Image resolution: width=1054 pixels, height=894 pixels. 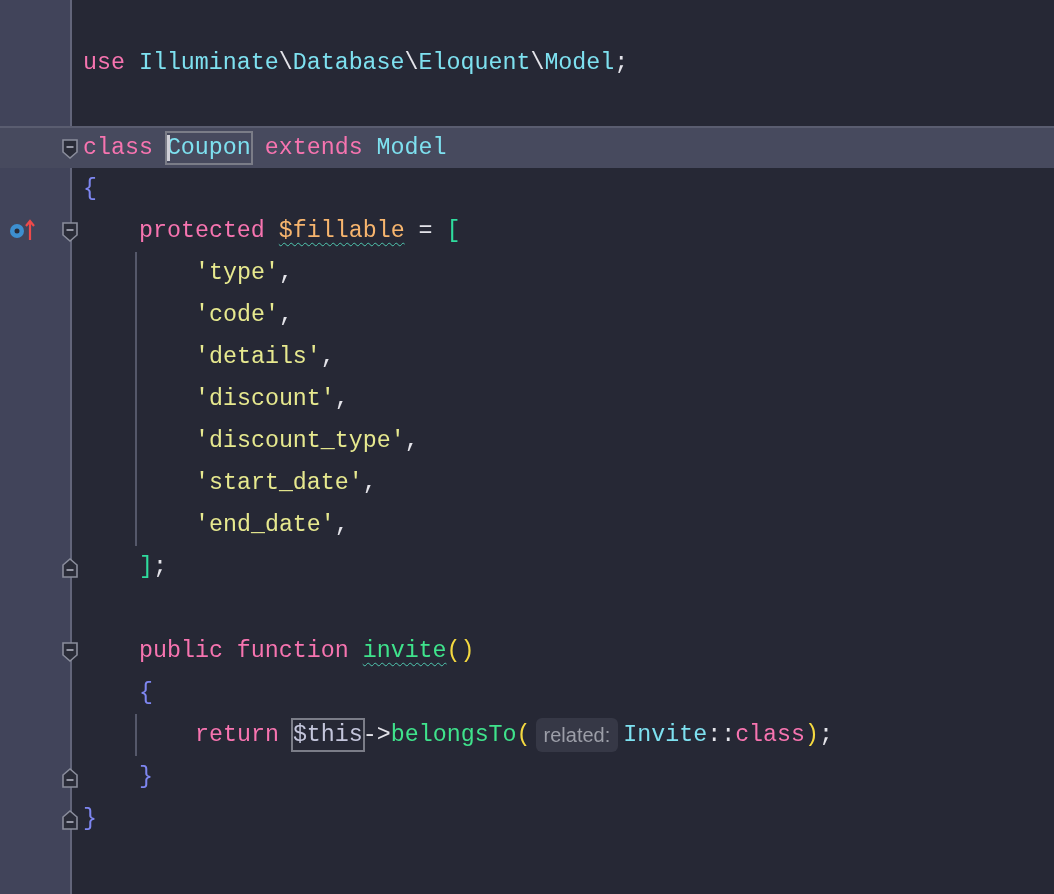 What do you see at coordinates (237, 735) in the screenshot?
I see `code-keyword: return` at bounding box center [237, 735].